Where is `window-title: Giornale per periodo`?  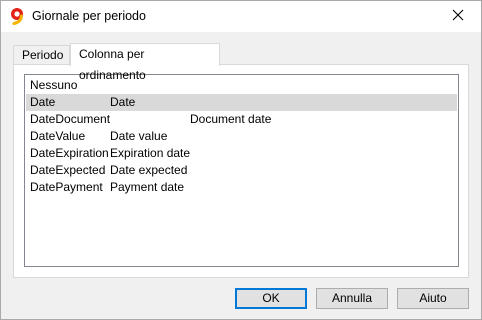 window-title: Giornale per periodo is located at coordinates (89, 16).